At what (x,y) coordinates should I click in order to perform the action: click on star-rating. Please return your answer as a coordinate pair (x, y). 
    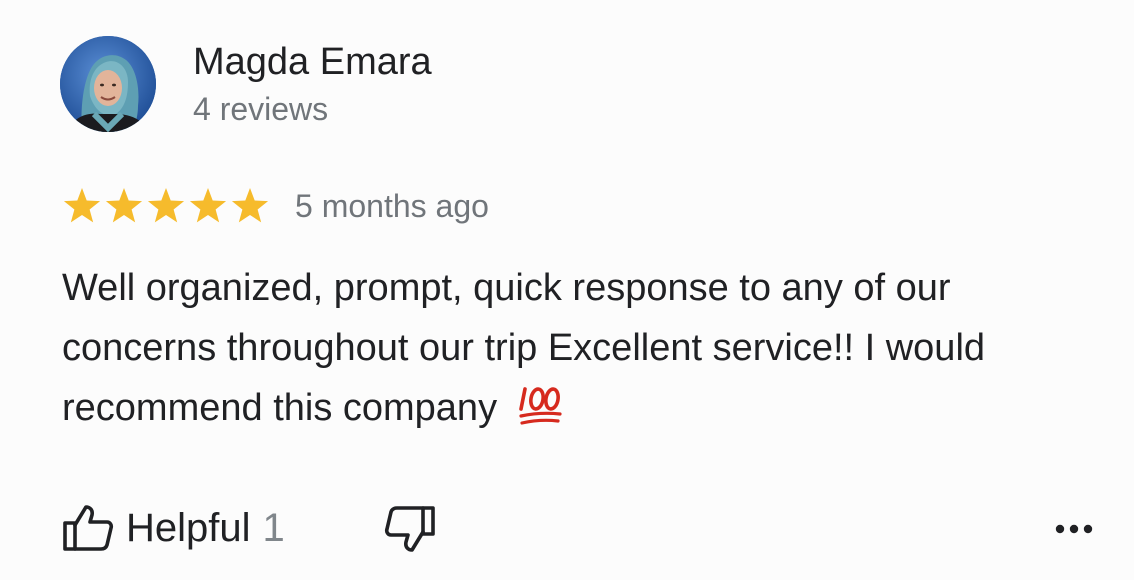
    Looking at the image, I should click on (166, 206).